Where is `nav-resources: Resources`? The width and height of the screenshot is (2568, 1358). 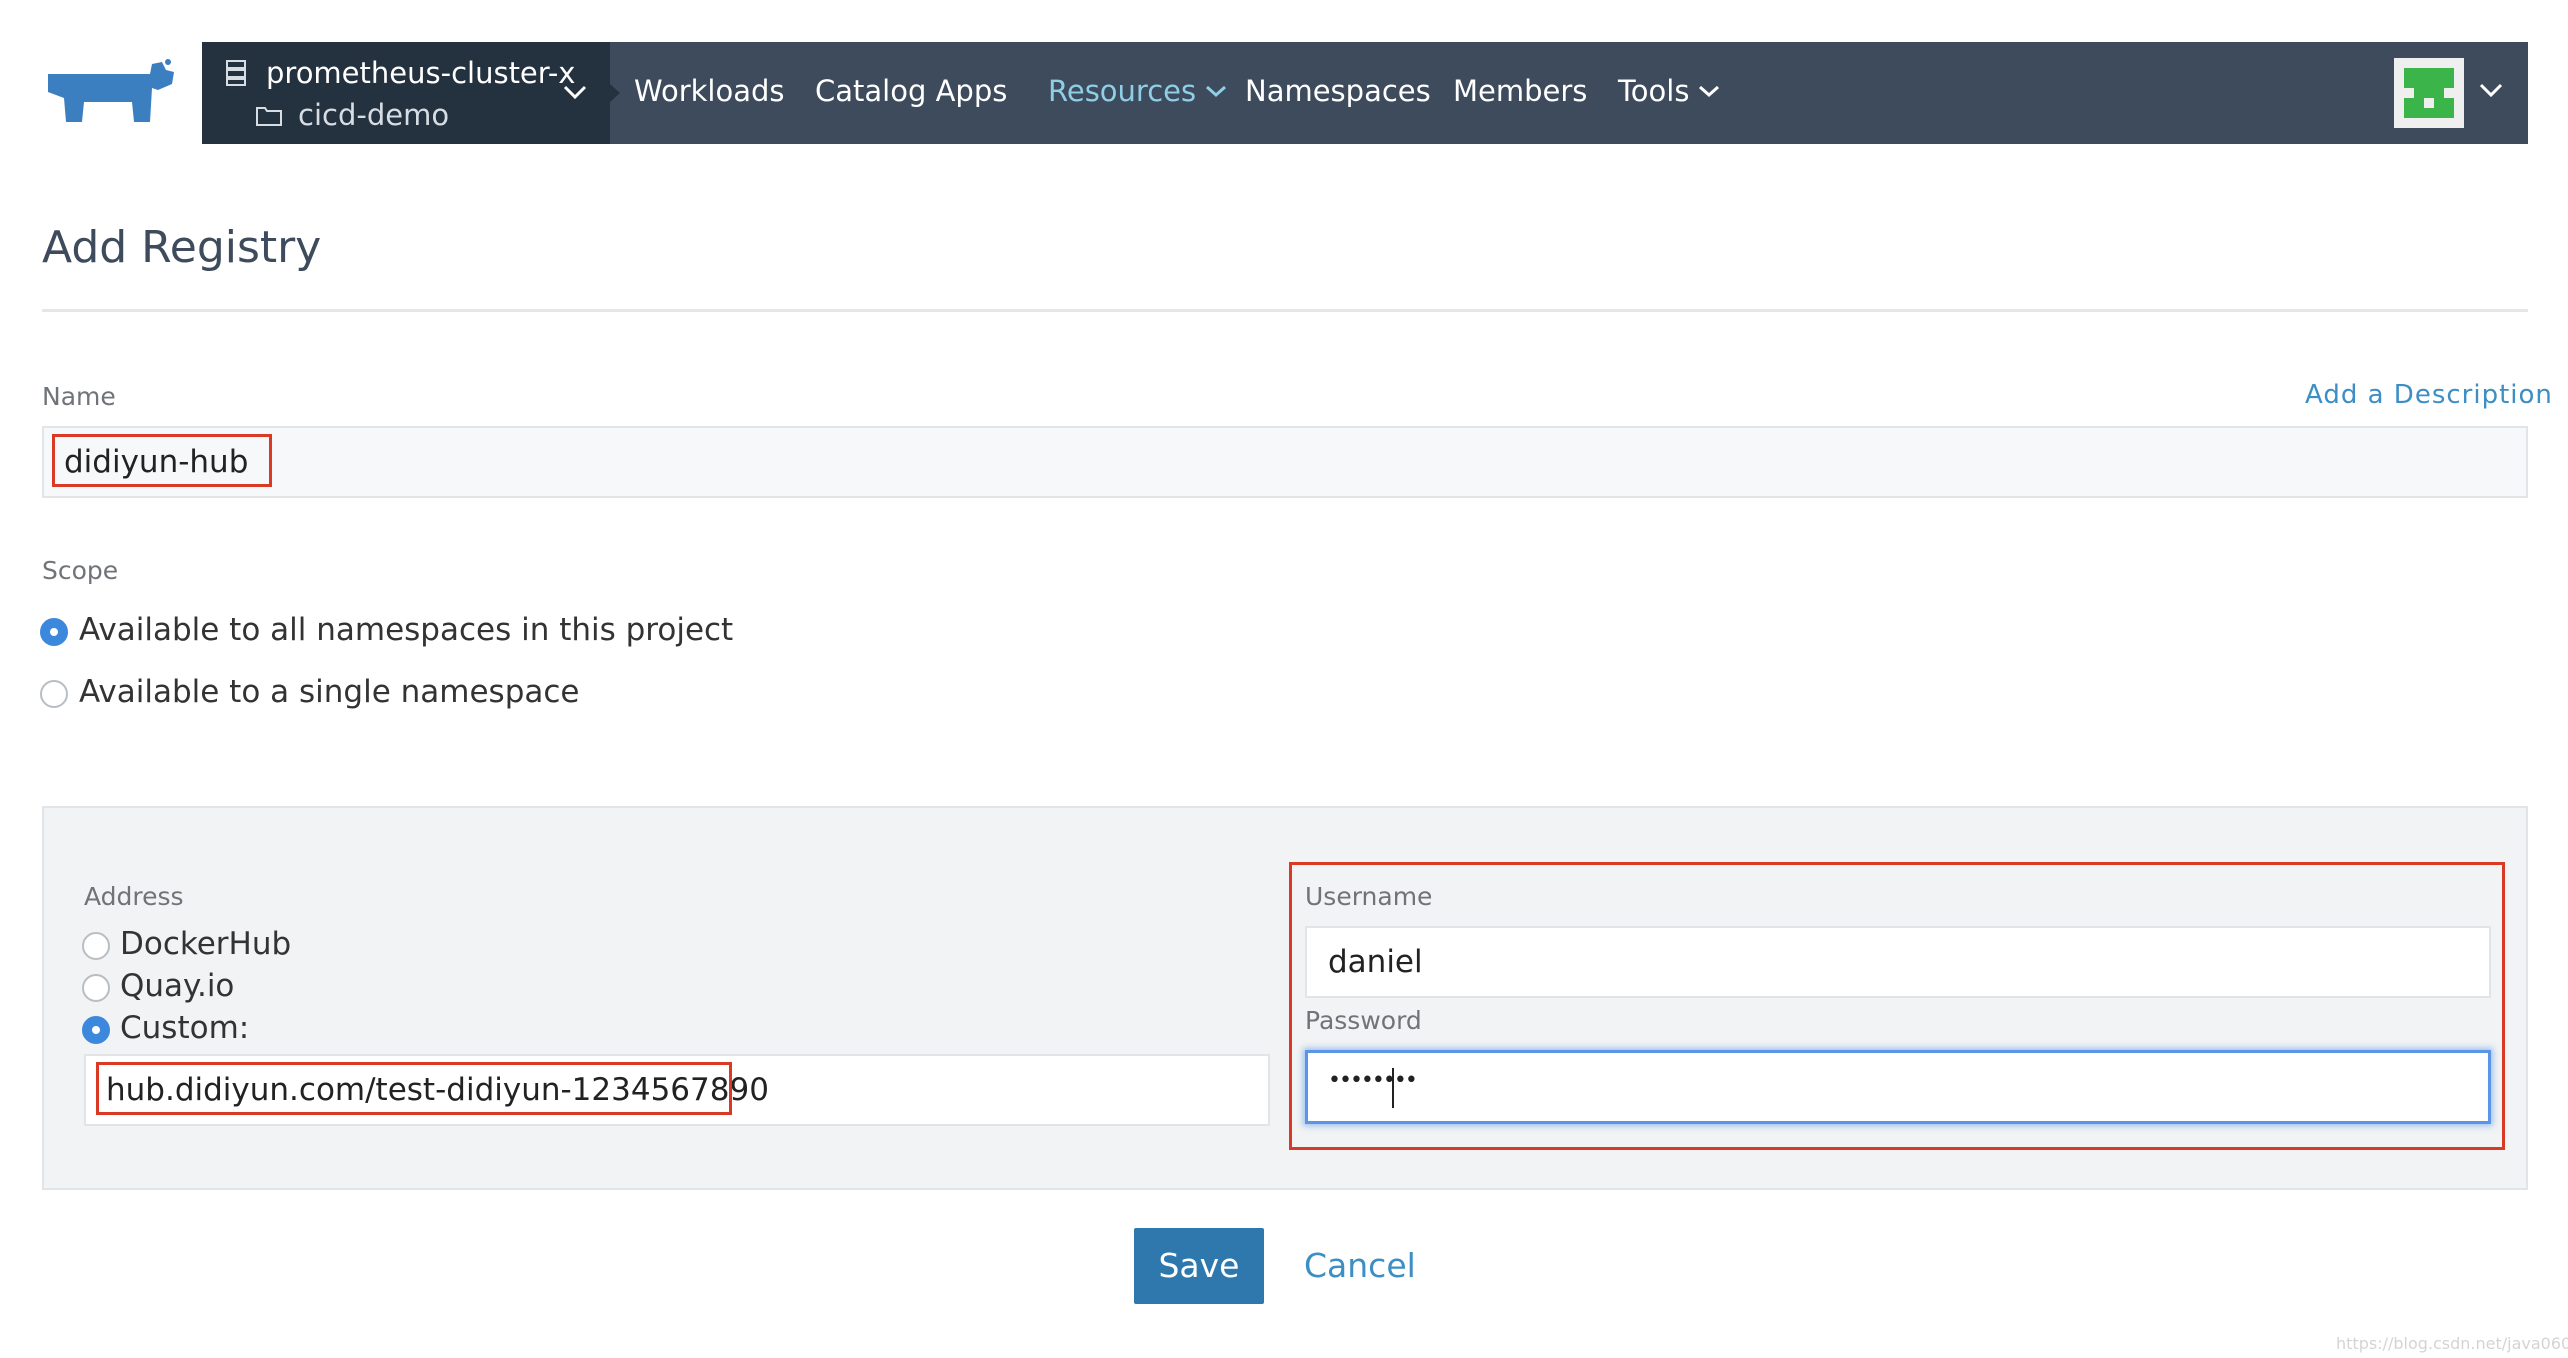 nav-resources: Resources is located at coordinates (1138, 91).